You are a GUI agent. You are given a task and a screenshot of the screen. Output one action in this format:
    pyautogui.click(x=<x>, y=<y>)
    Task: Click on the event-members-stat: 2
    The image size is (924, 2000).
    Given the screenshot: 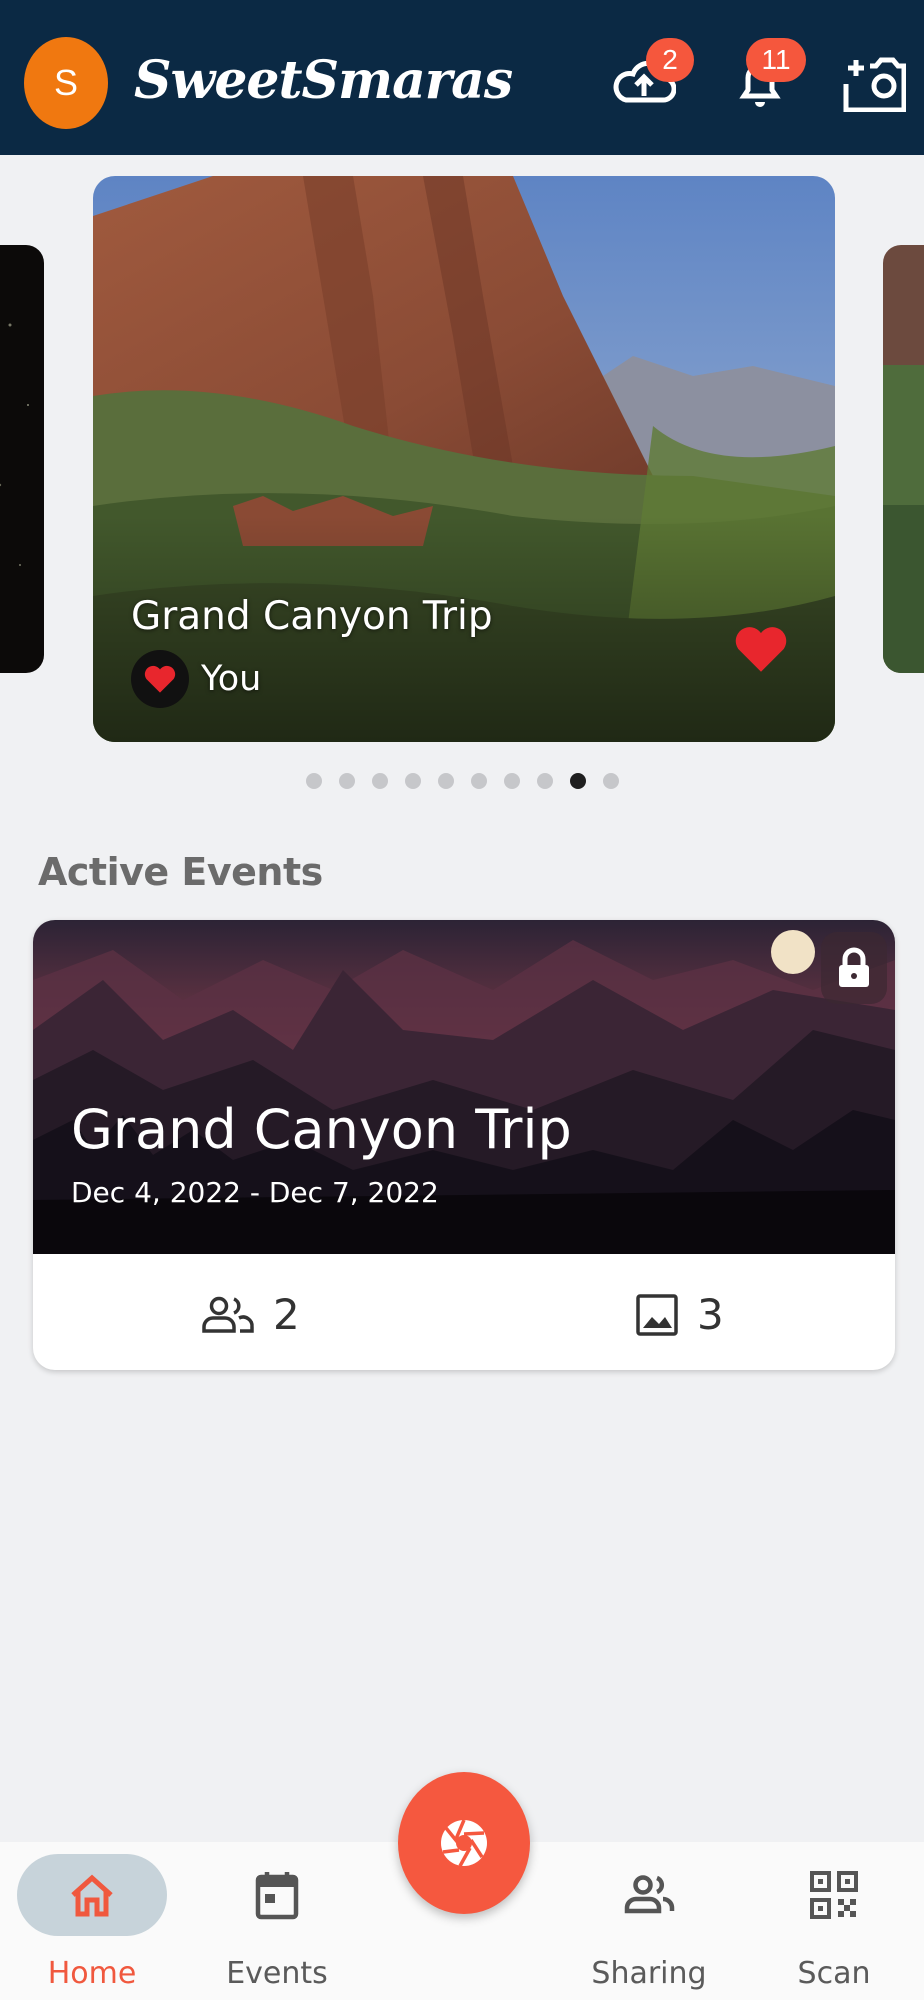 What is the action you would take?
    pyautogui.click(x=250, y=1314)
    